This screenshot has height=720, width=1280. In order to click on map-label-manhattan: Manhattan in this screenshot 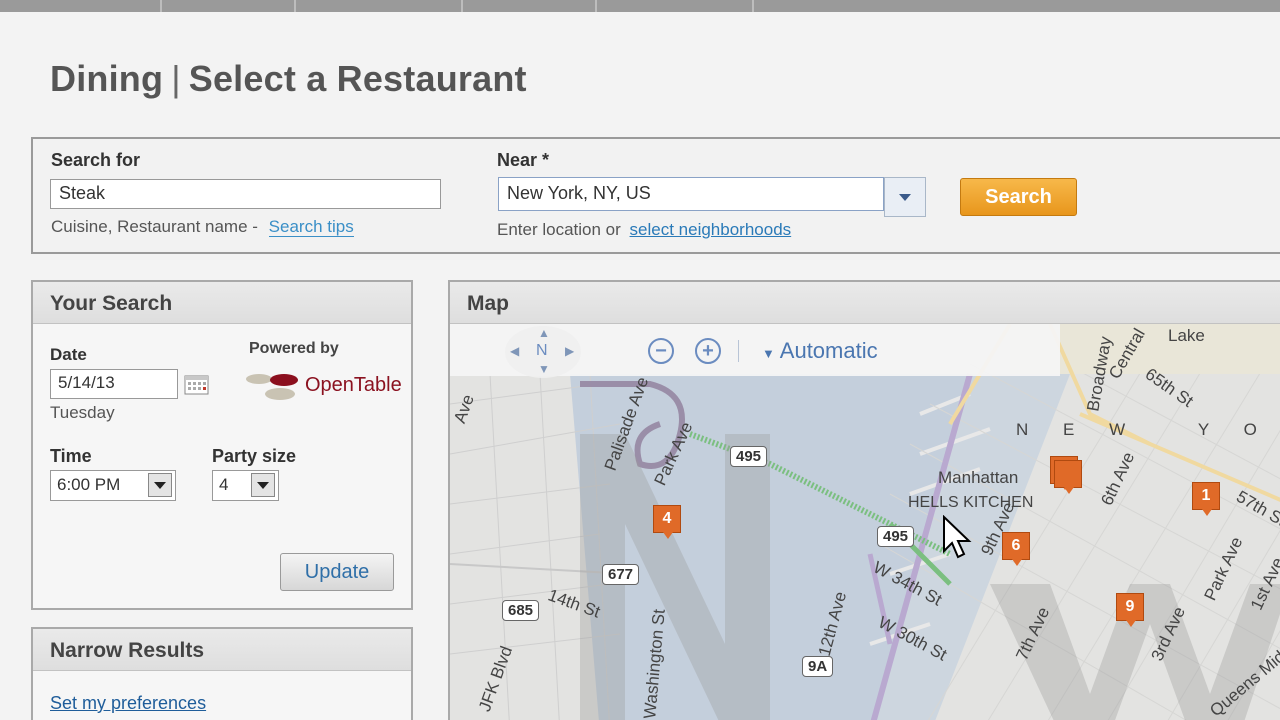, I will do `click(978, 477)`.